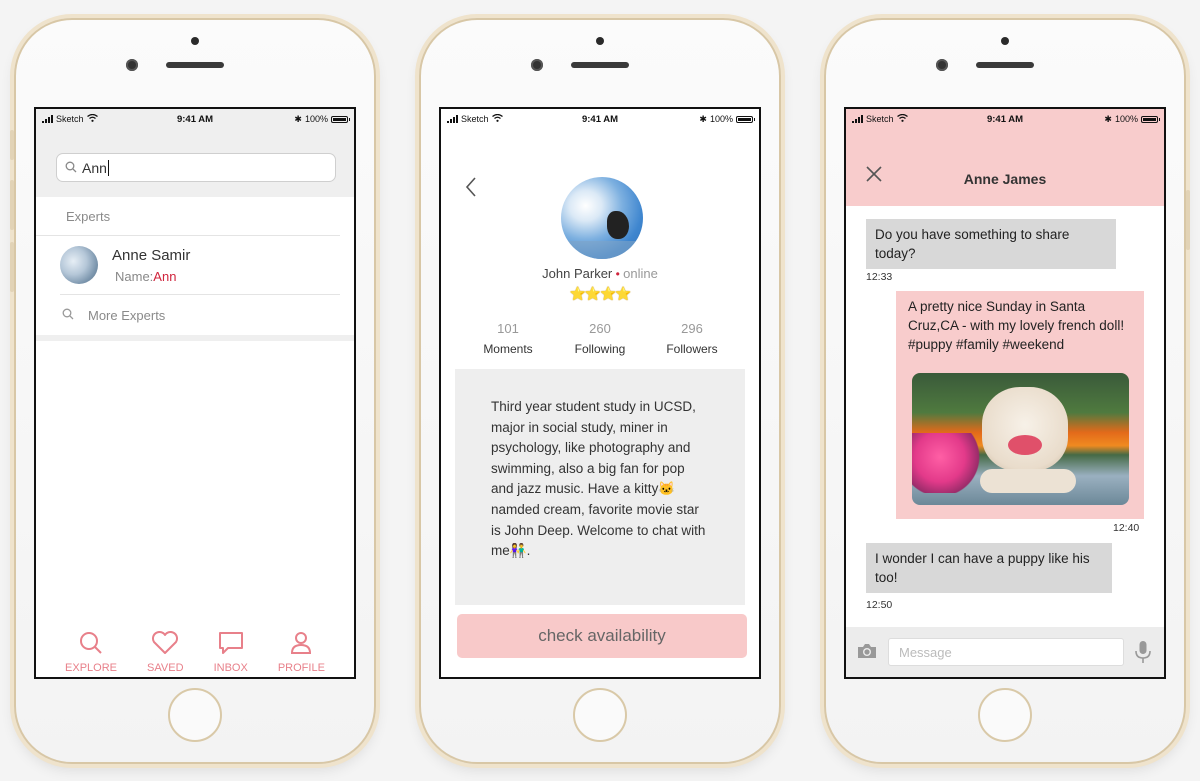 The image size is (1200, 781). I want to click on chat-header: Sketch 9:41 AM ✱ 100% Anne James, so click(1005, 157).